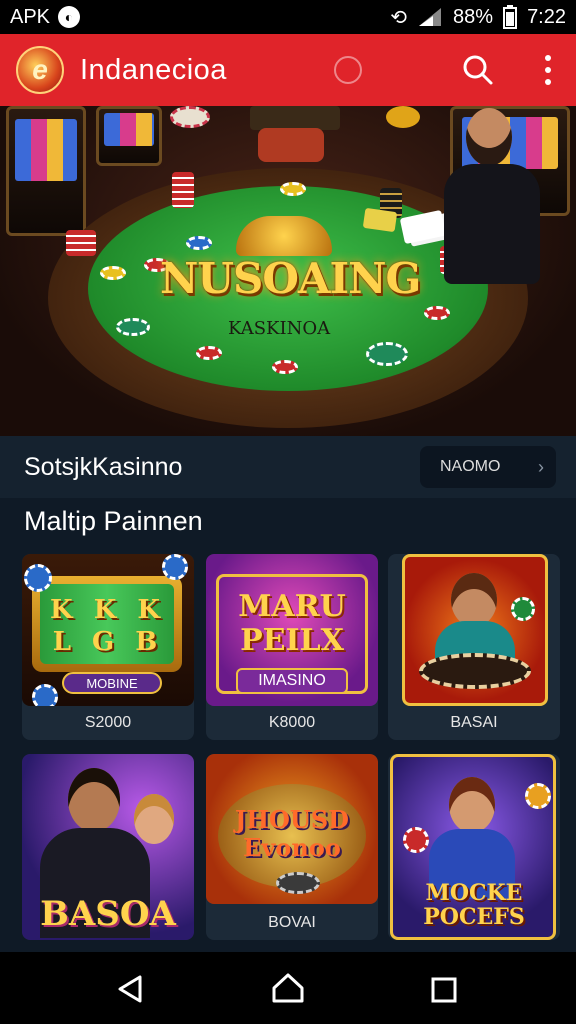  What do you see at coordinates (292, 722) in the screenshot?
I see `game-caption: K8000` at bounding box center [292, 722].